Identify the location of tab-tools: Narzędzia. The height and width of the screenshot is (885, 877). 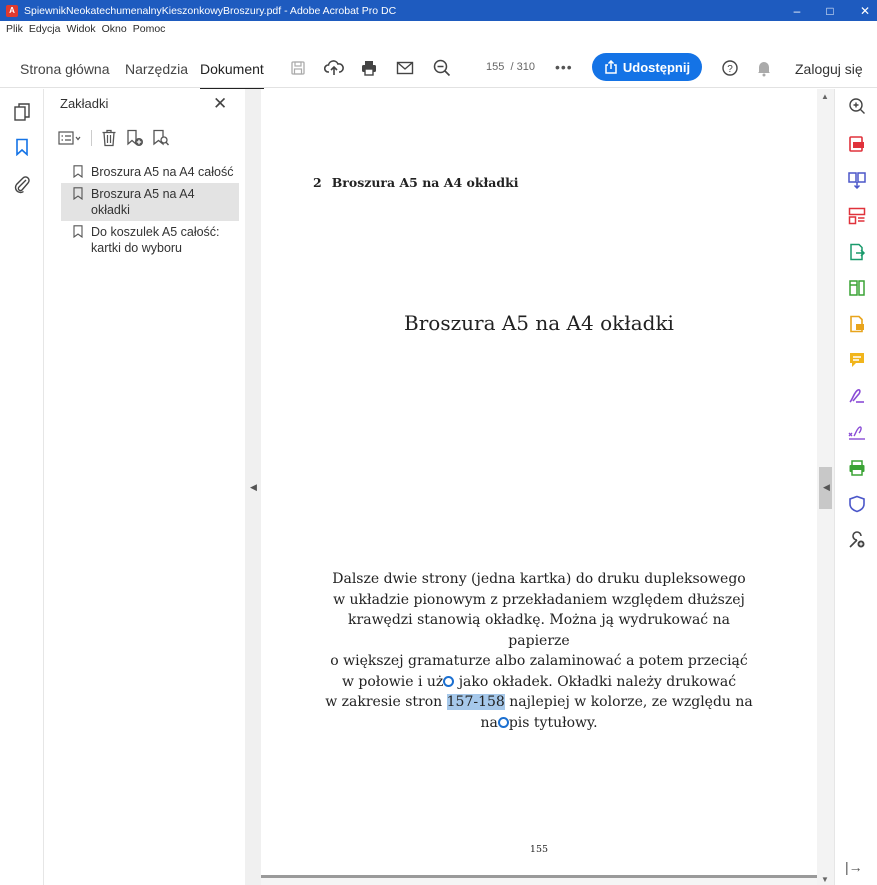
(156, 69).